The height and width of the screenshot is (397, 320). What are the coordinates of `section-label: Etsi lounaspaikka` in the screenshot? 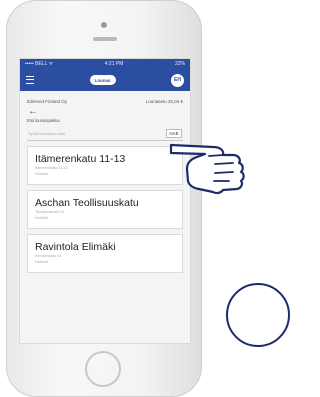 It's located at (43, 120).